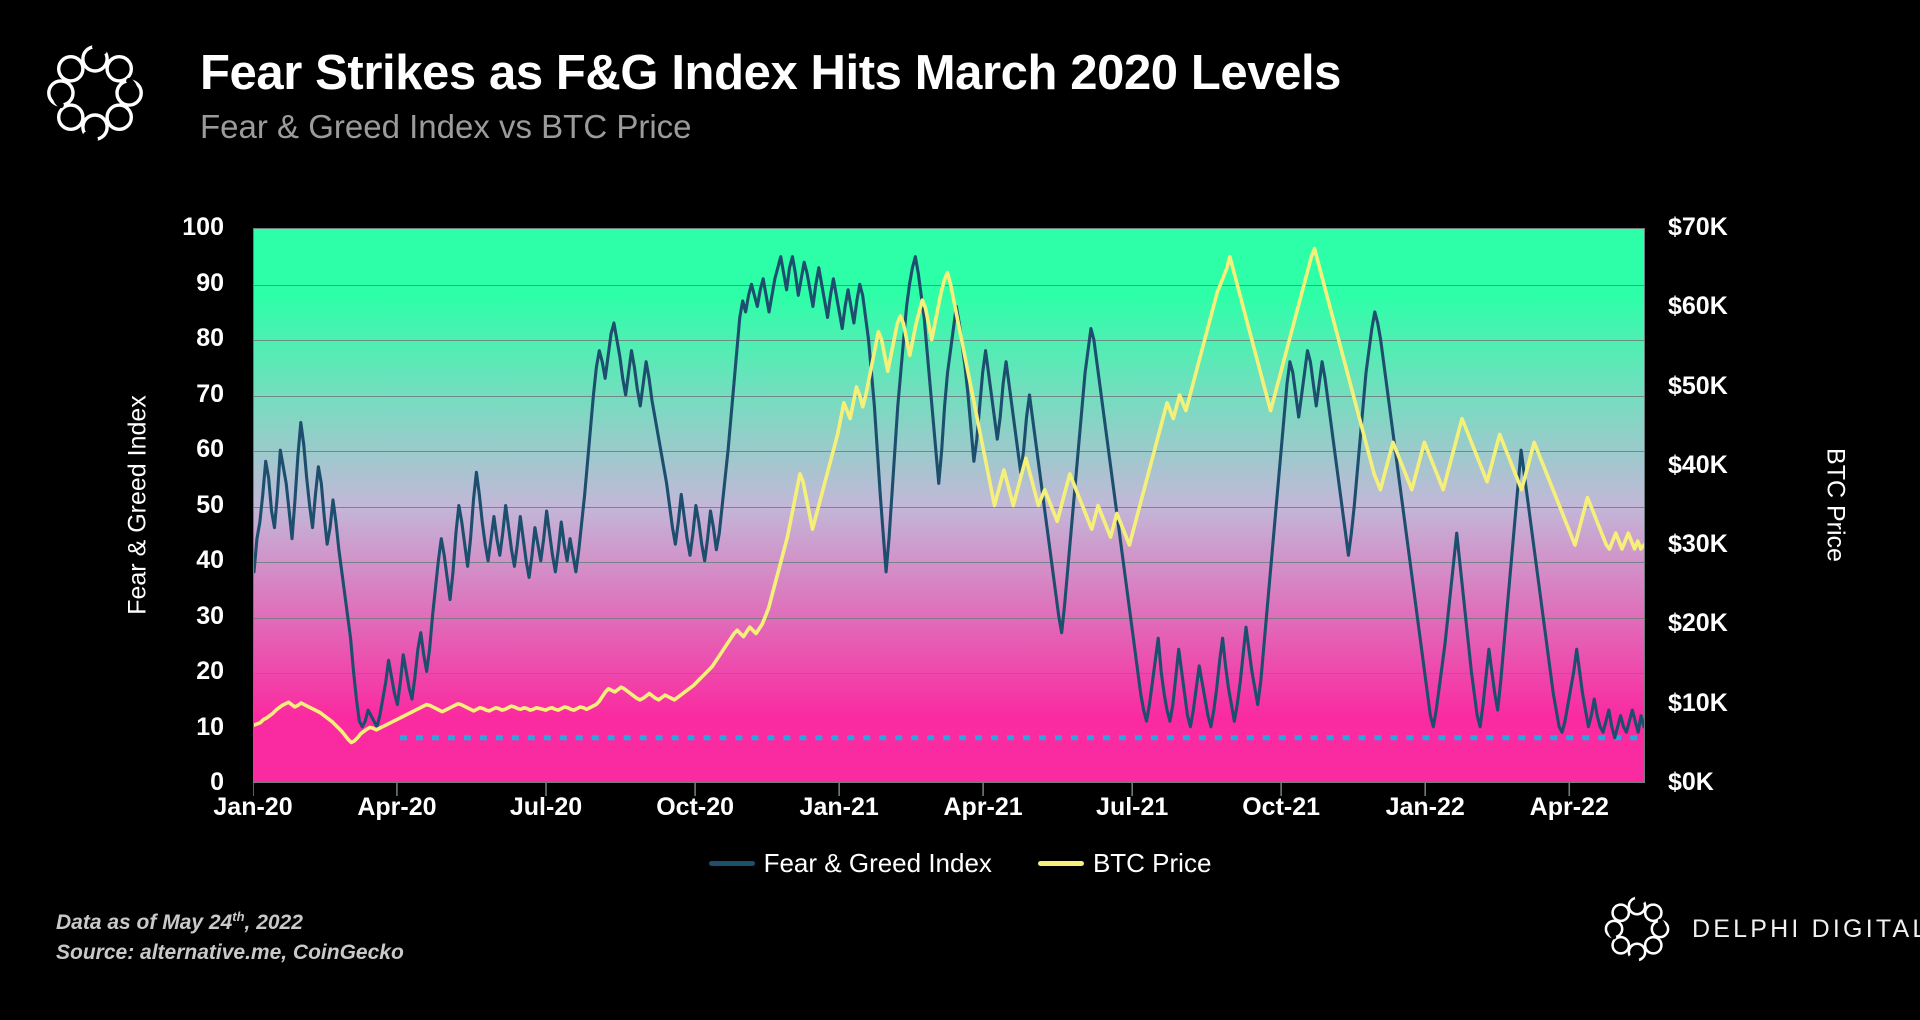 The image size is (1920, 1020). Describe the element at coordinates (446, 126) in the screenshot. I see `page-subtitle: Fear & Greed Index vs BTC Price` at that location.